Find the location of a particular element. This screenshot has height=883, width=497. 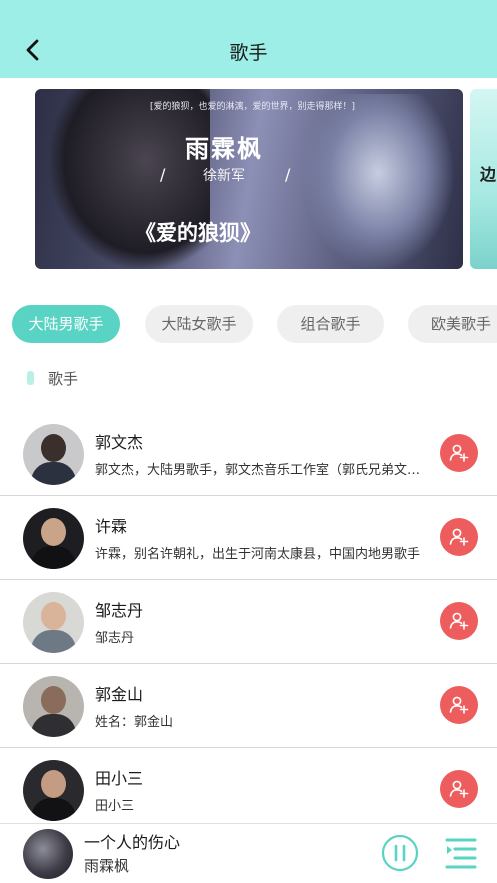

now-playing-title: 一个人的伤心 is located at coordinates (132, 842).